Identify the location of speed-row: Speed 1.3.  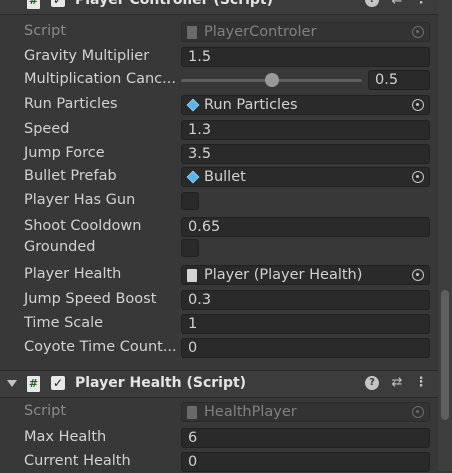
(219, 130).